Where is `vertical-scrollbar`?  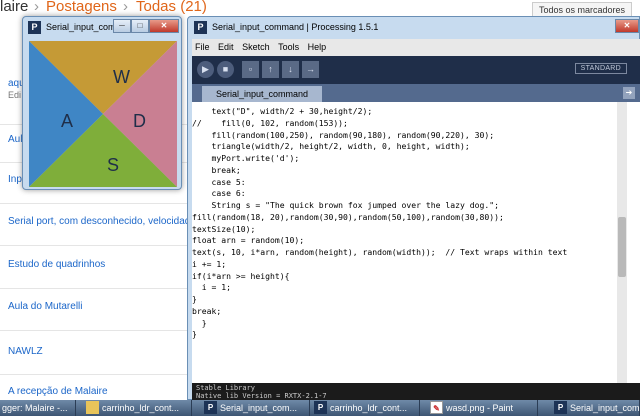 vertical-scrollbar is located at coordinates (622, 242).